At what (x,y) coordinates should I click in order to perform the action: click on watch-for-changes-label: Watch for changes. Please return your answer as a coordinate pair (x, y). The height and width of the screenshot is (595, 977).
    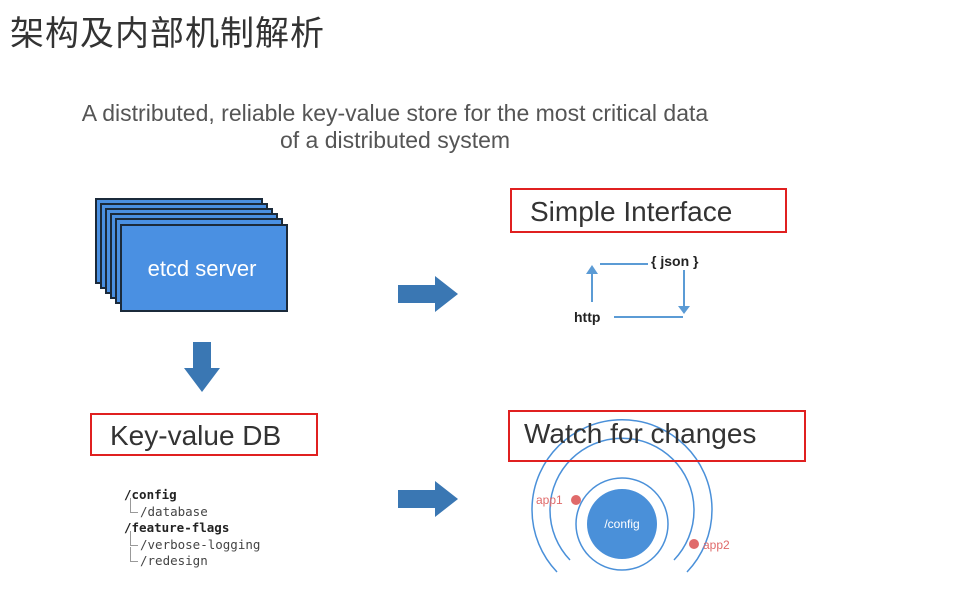
    Looking at the image, I should click on (640, 433).